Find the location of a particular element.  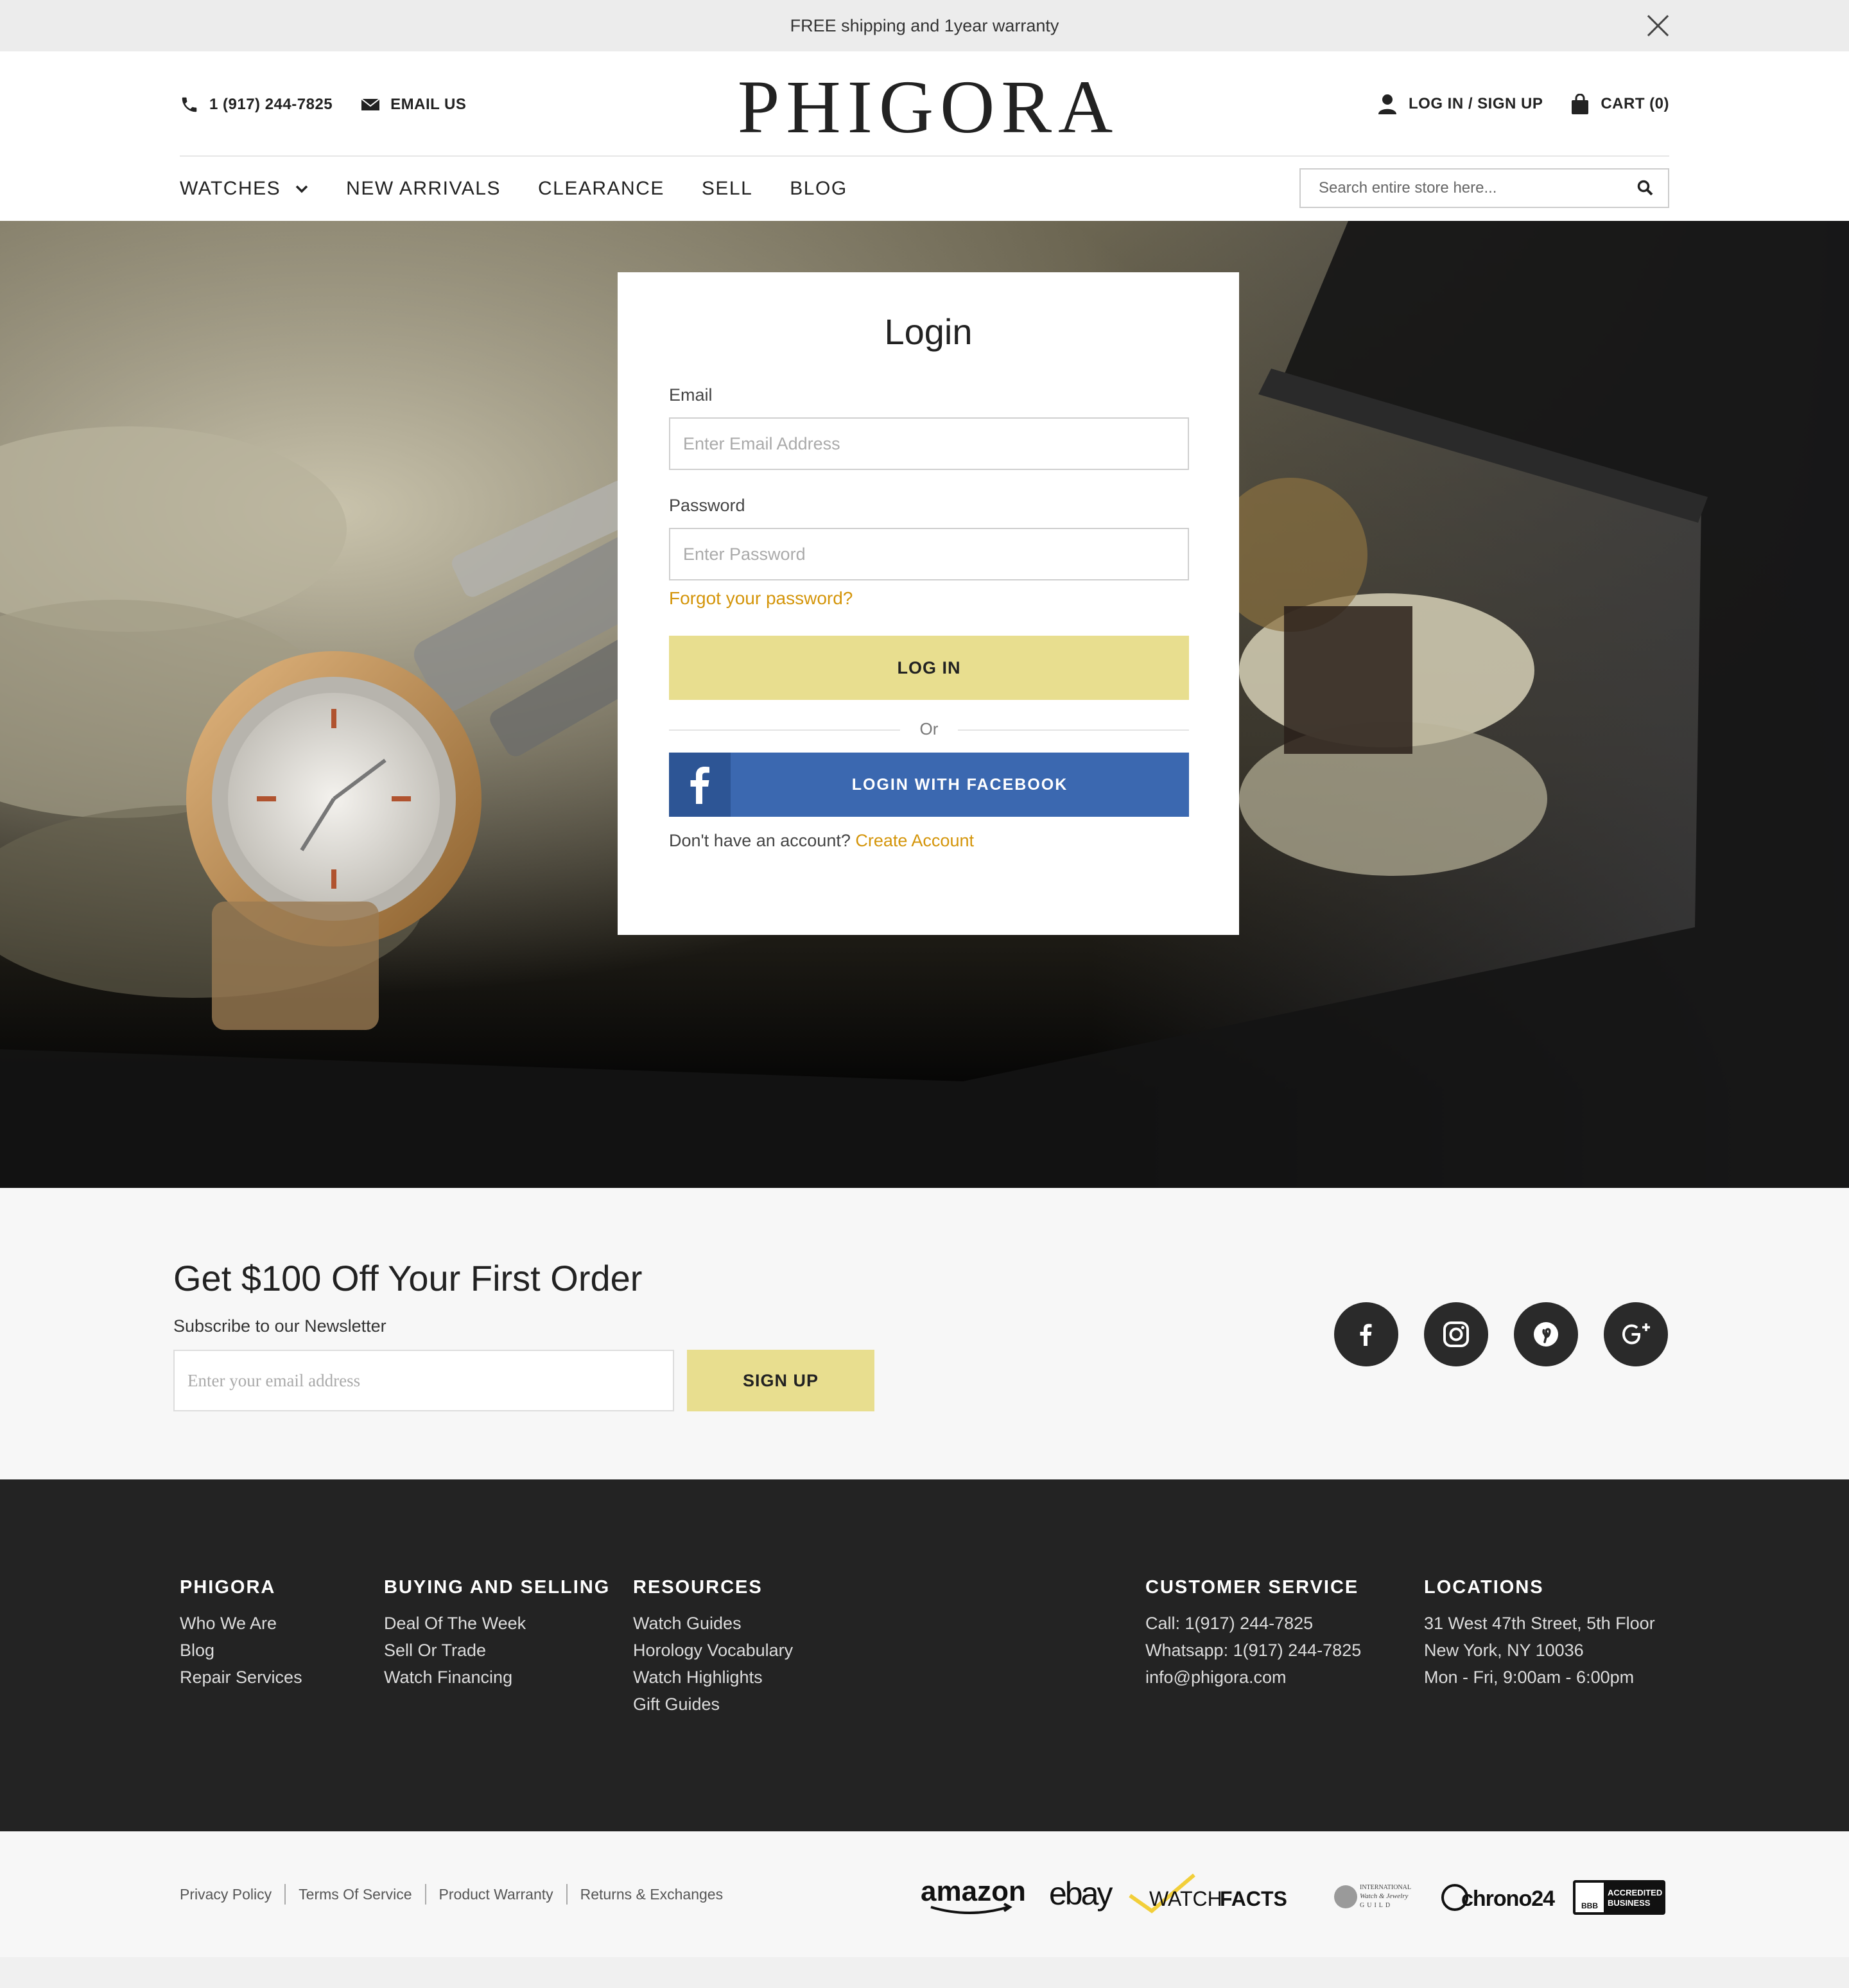

svg-text: BUSINESS is located at coordinates (1629, 1903).